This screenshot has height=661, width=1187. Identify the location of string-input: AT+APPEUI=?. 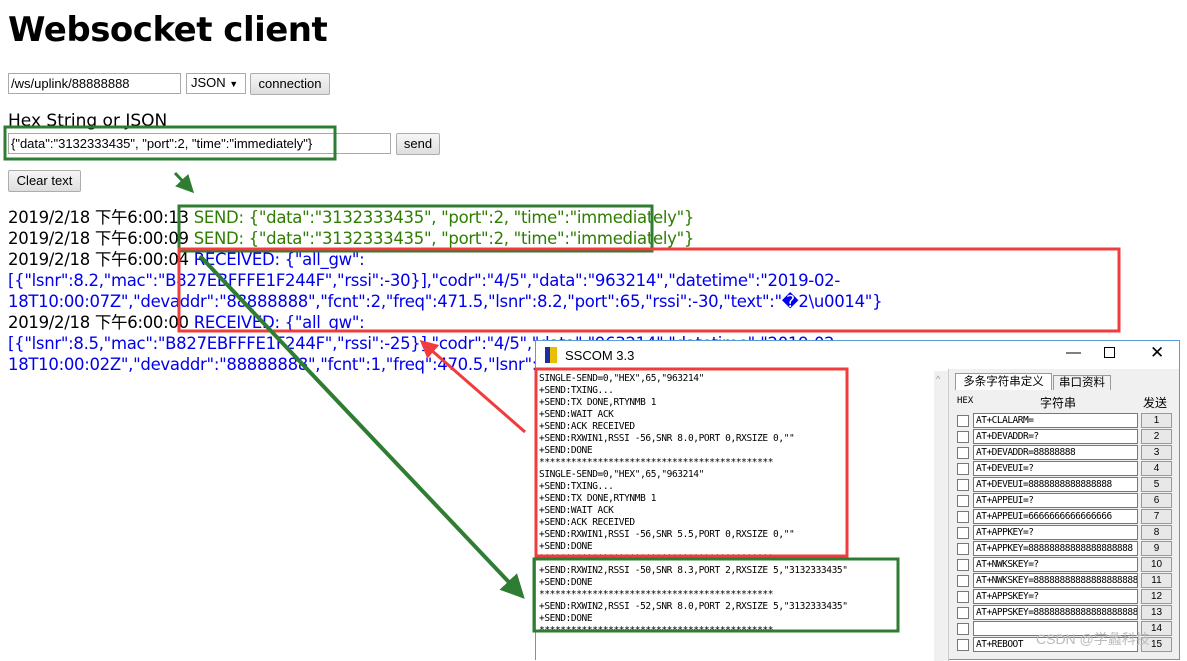
(1055, 500).